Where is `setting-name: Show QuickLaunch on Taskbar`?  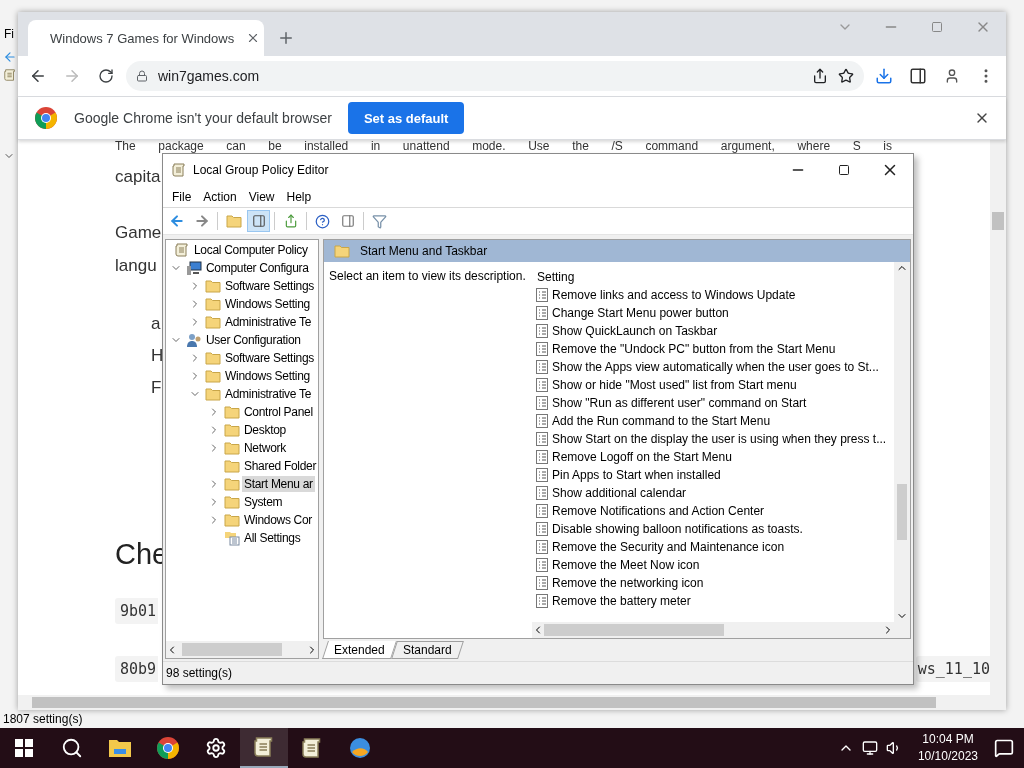
setting-name: Show QuickLaunch on Taskbar is located at coordinates (635, 331).